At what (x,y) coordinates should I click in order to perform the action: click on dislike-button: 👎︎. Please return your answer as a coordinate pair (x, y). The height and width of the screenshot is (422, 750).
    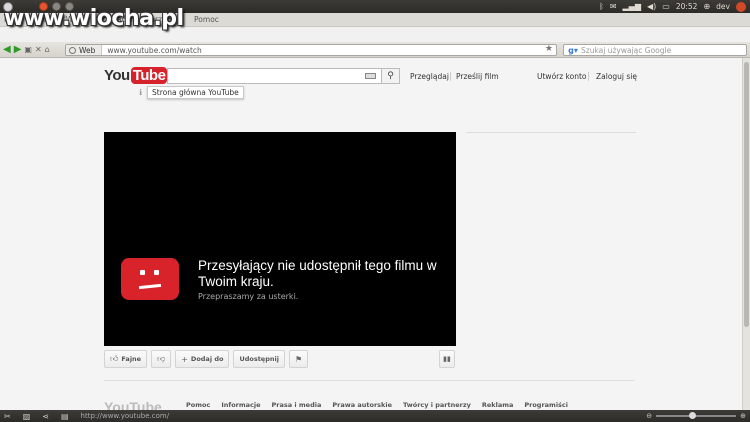
    Looking at the image, I should click on (161, 359).